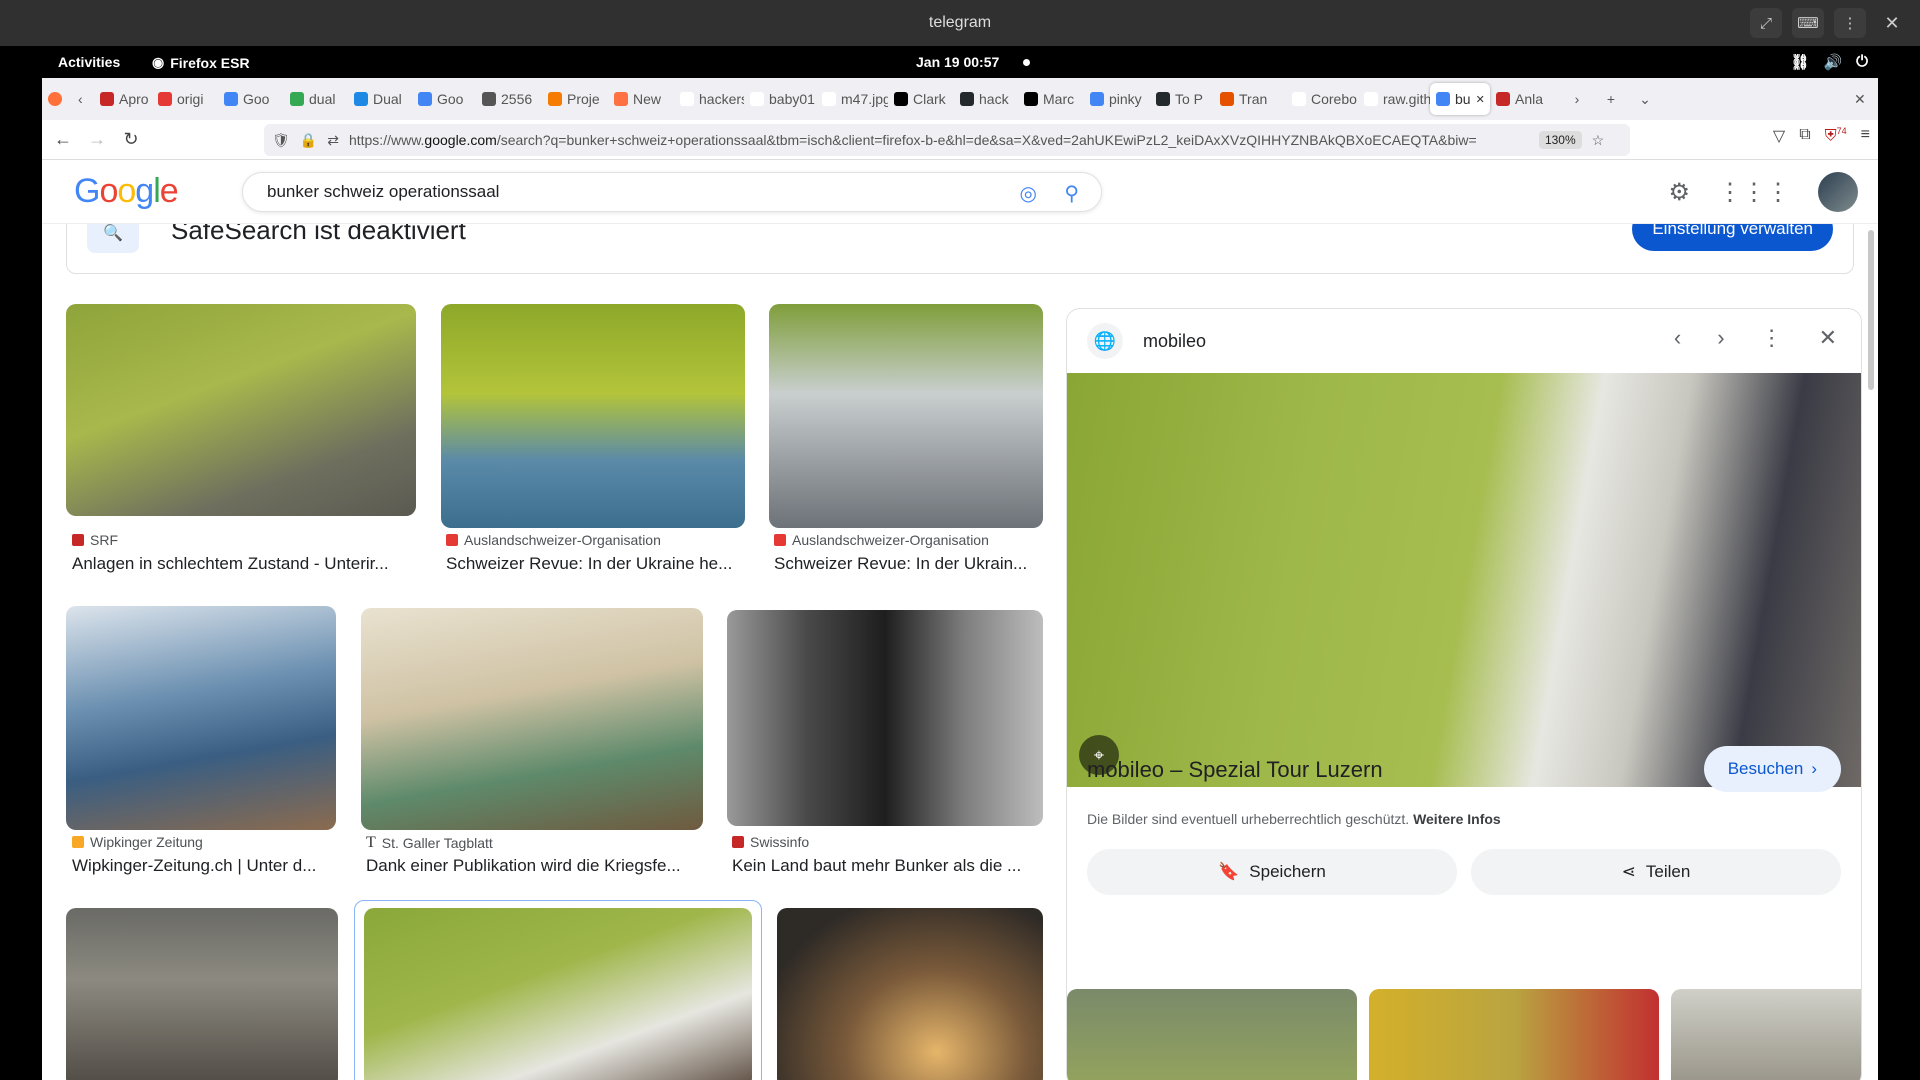  Describe the element at coordinates (316, 99) in the screenshot. I see `tab: dual` at that location.